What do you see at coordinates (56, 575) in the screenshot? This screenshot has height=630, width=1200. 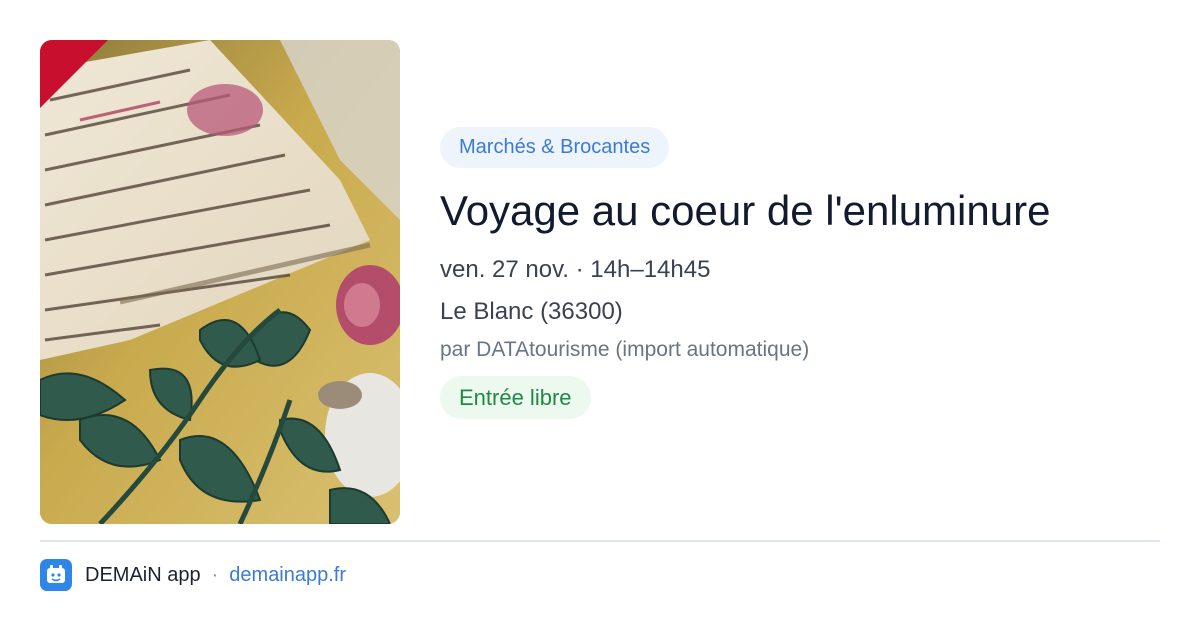 I see `demain-app-logo-icon` at bounding box center [56, 575].